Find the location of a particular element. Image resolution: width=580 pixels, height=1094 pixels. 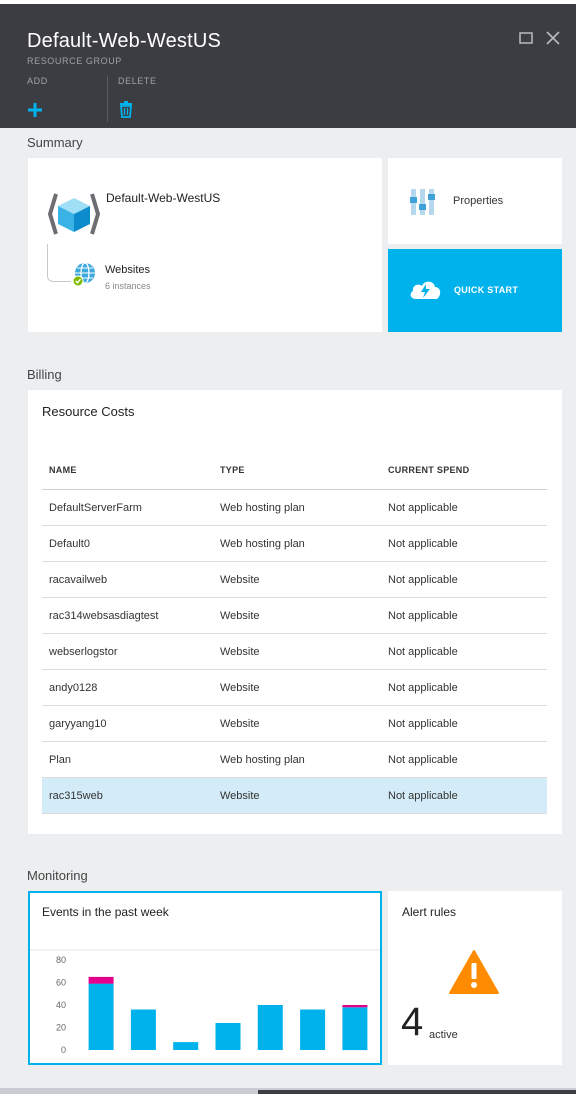

column-header-current-spend: CURRENT SPEND is located at coordinates (429, 470).